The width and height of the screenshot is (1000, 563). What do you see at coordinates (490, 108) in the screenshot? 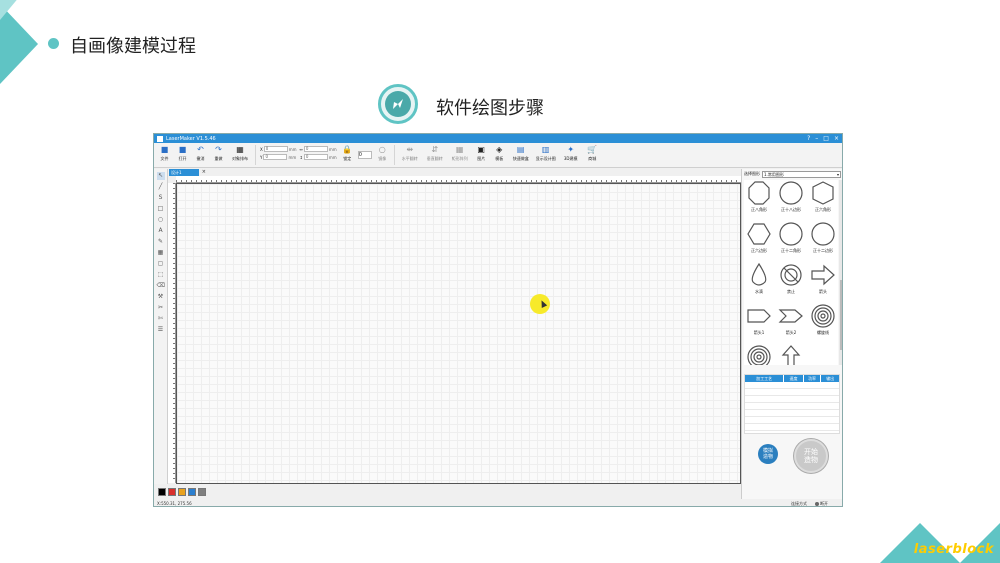
I see `section-subtitle: 软件绘图步骤` at bounding box center [490, 108].